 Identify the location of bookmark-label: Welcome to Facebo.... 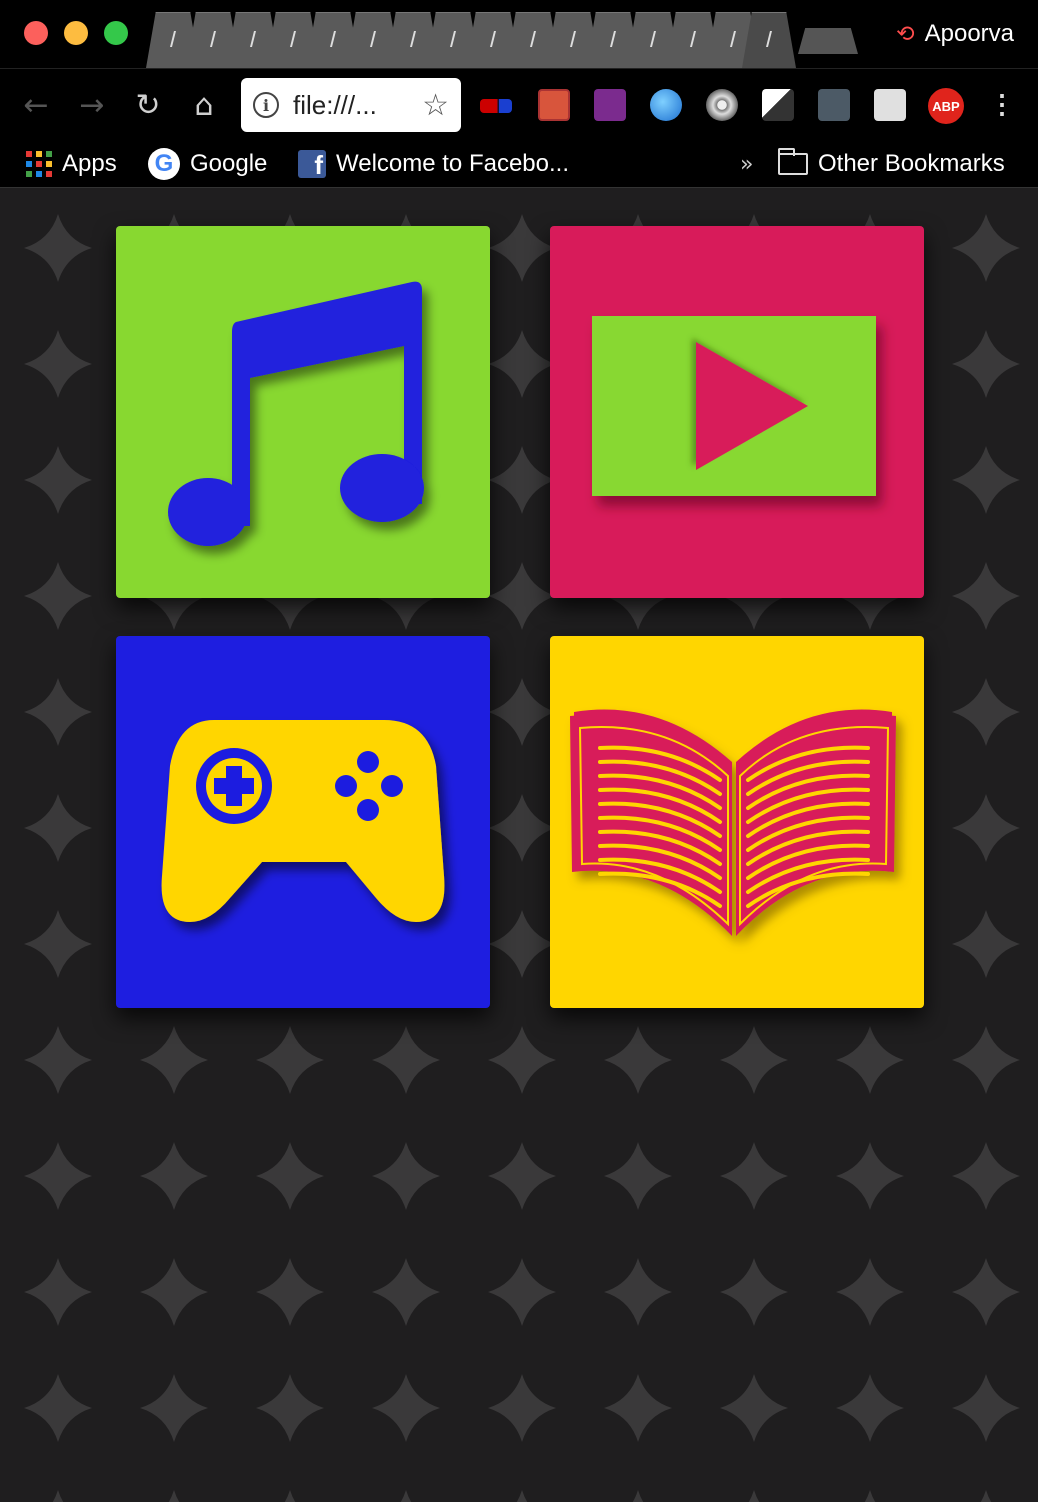
(452, 163).